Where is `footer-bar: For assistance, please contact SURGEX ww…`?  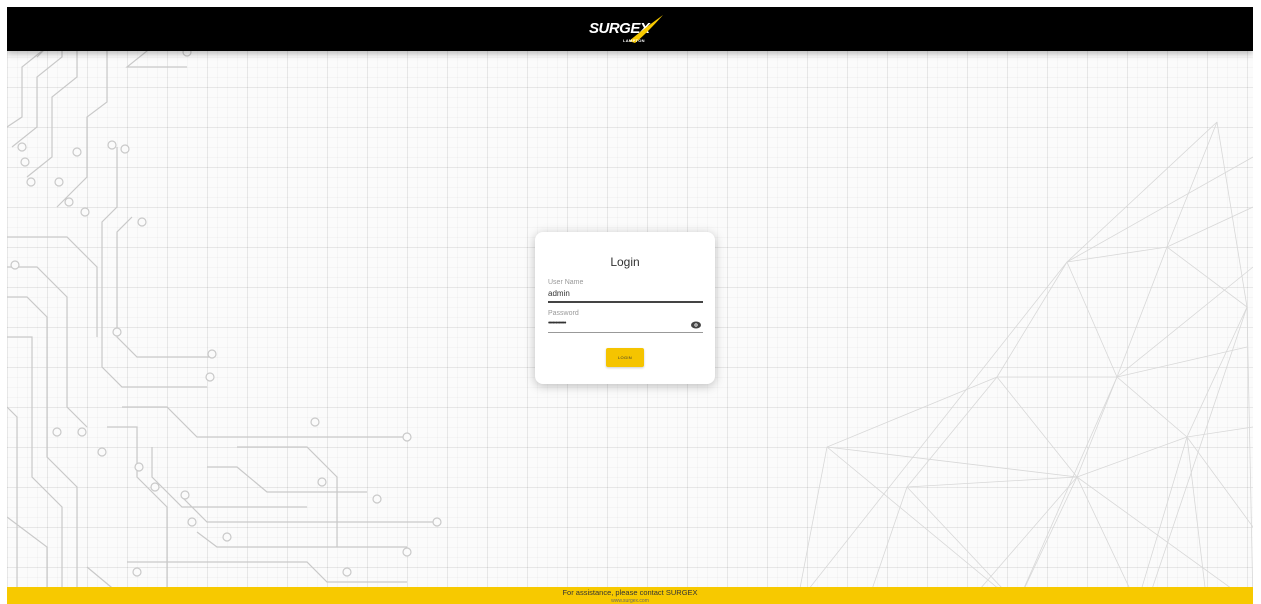 footer-bar: For assistance, please contact SURGEX ww… is located at coordinates (630, 595).